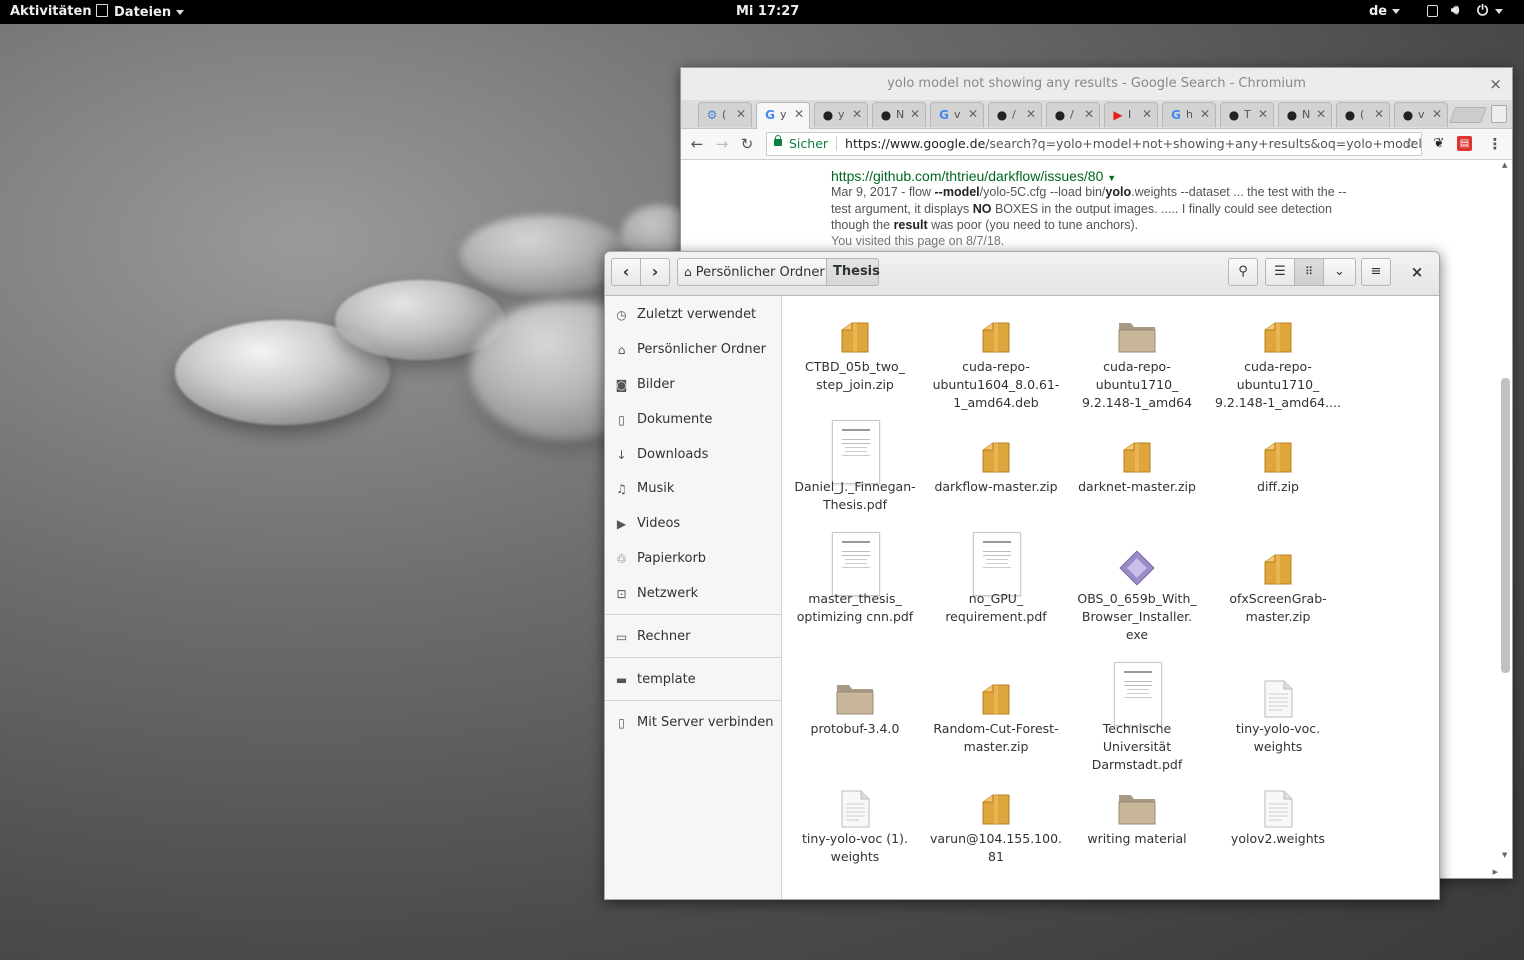 This screenshot has width=1524, height=960. I want to click on breadcrumb-current: Thesis, so click(853, 272).